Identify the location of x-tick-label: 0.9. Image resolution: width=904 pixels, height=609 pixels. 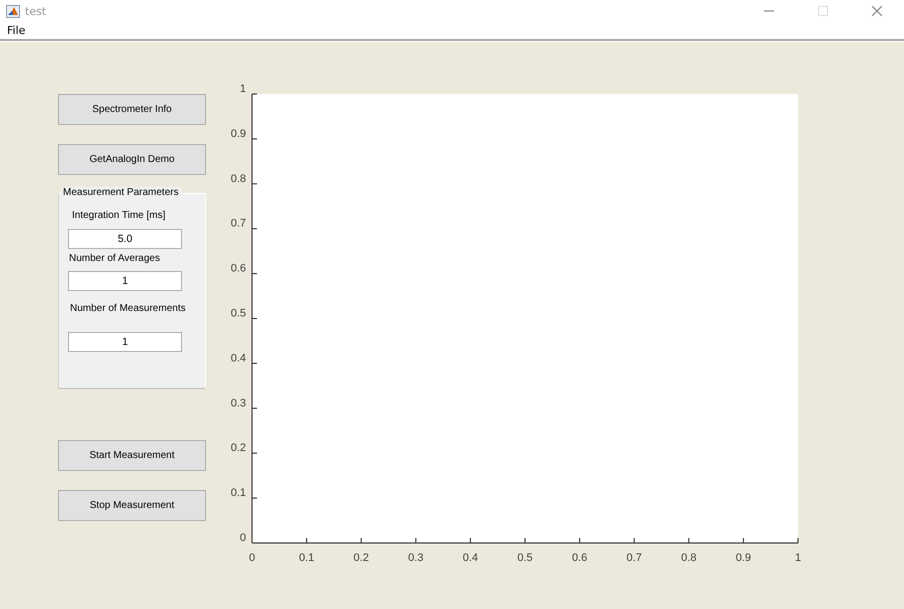
(744, 558).